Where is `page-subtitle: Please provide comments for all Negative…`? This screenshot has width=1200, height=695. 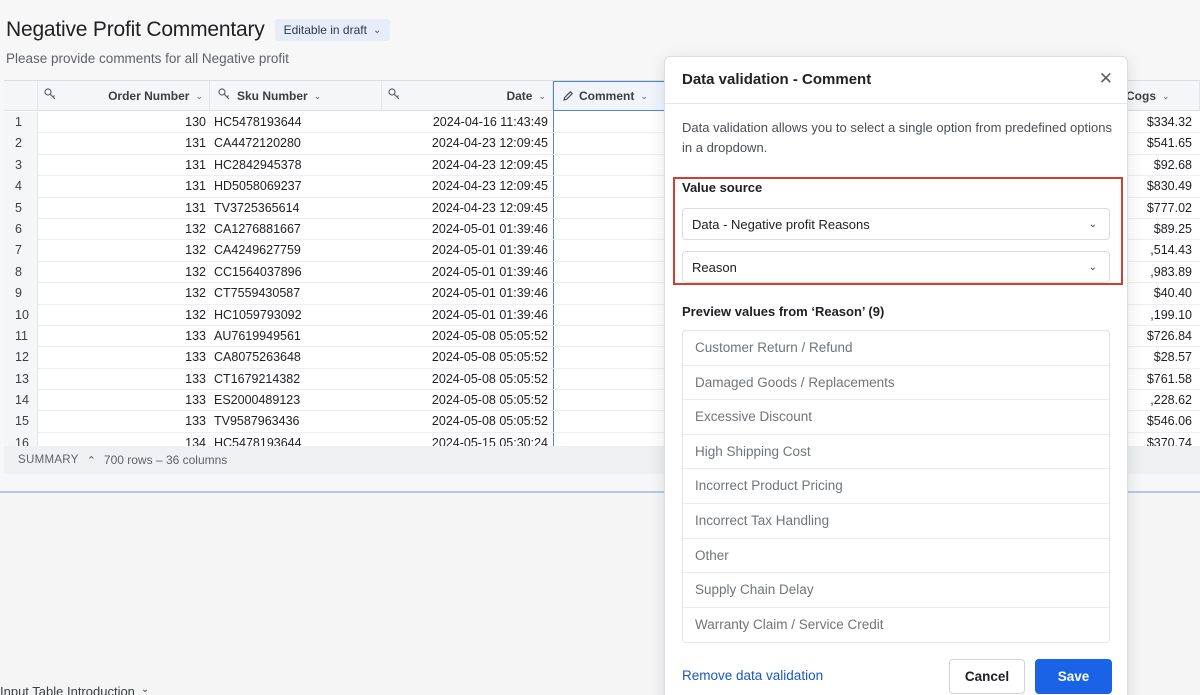 page-subtitle: Please provide comments for all Negative… is located at coordinates (147, 58).